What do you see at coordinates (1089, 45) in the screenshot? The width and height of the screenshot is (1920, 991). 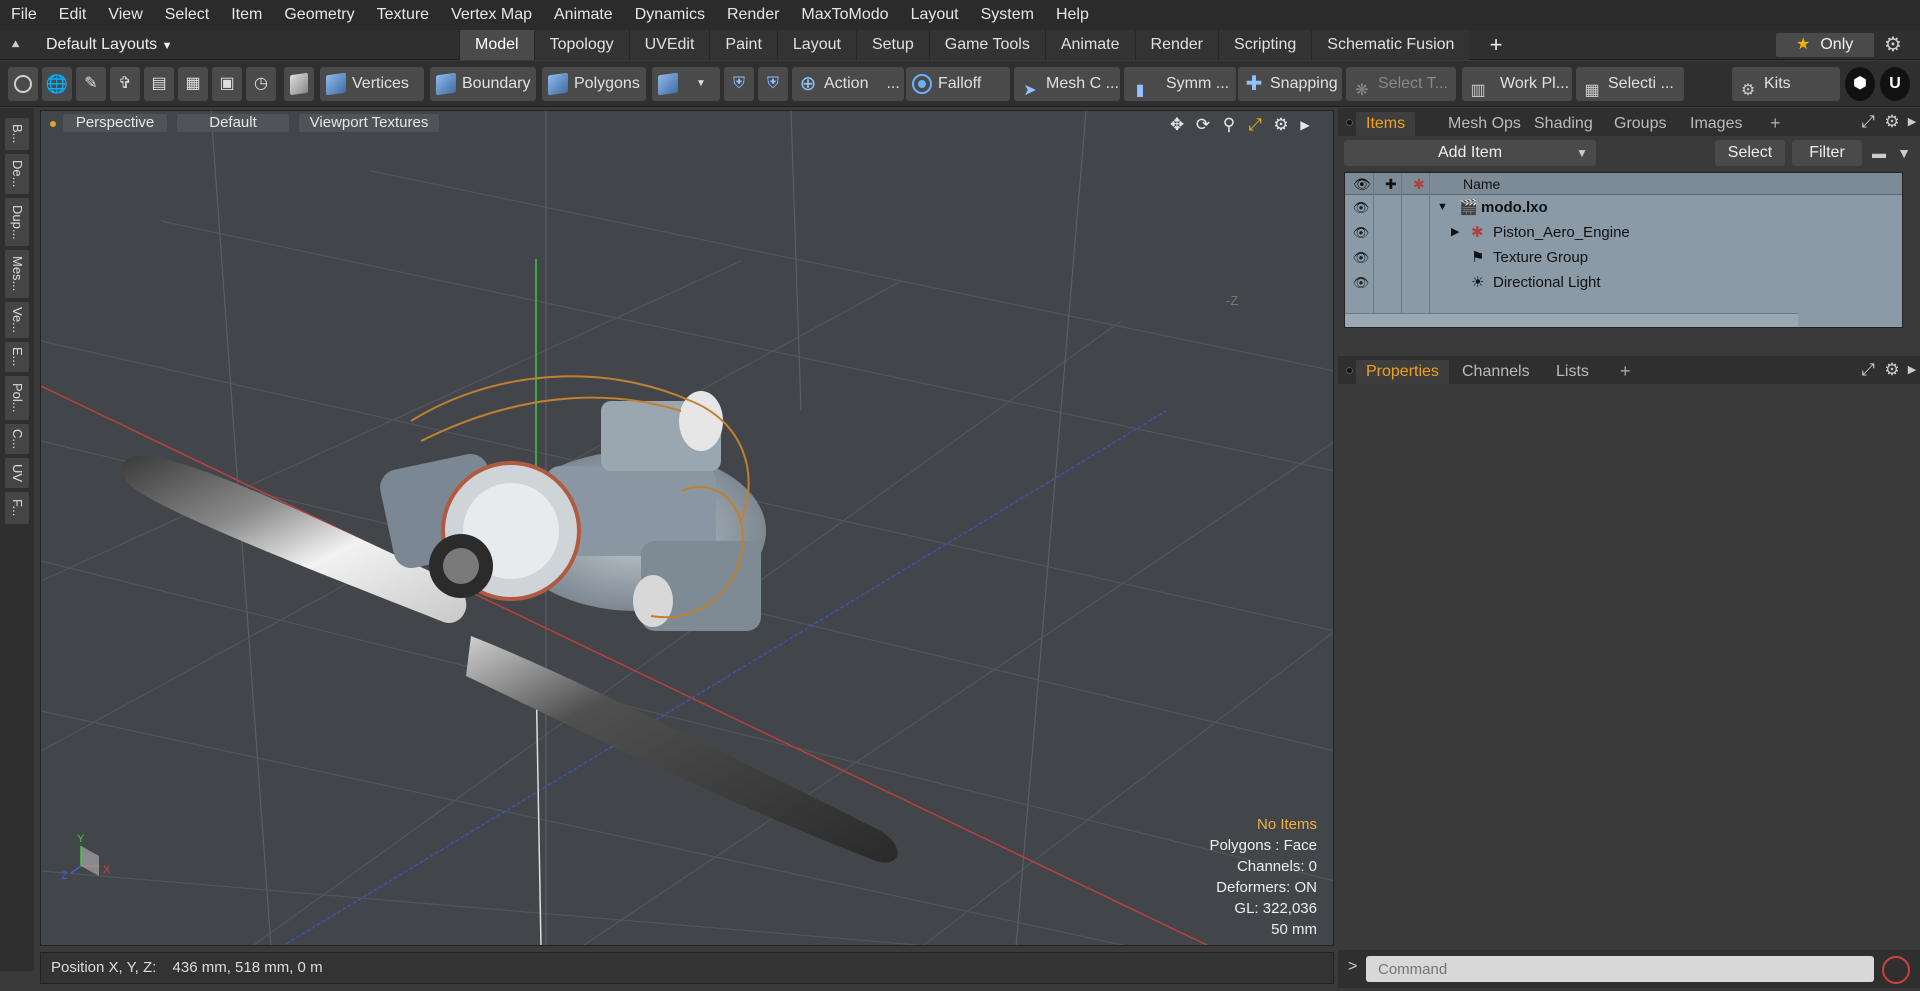 I see `tab-animate: Animate` at bounding box center [1089, 45].